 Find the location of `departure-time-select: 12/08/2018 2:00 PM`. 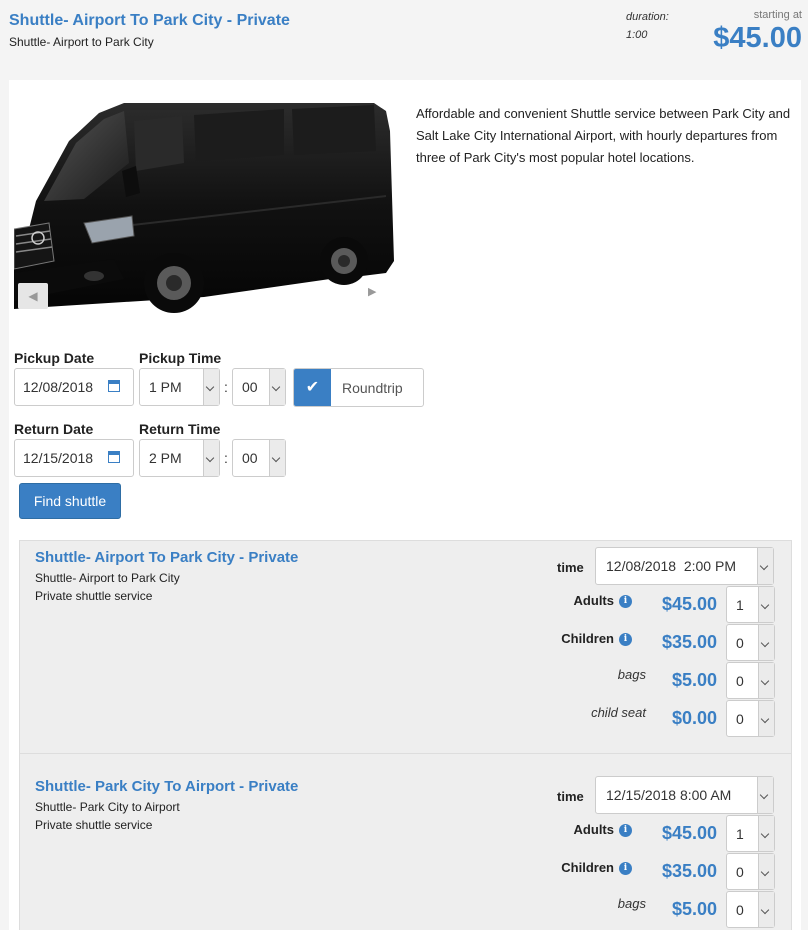

departure-time-select: 12/08/2018 2:00 PM is located at coordinates (684, 566).